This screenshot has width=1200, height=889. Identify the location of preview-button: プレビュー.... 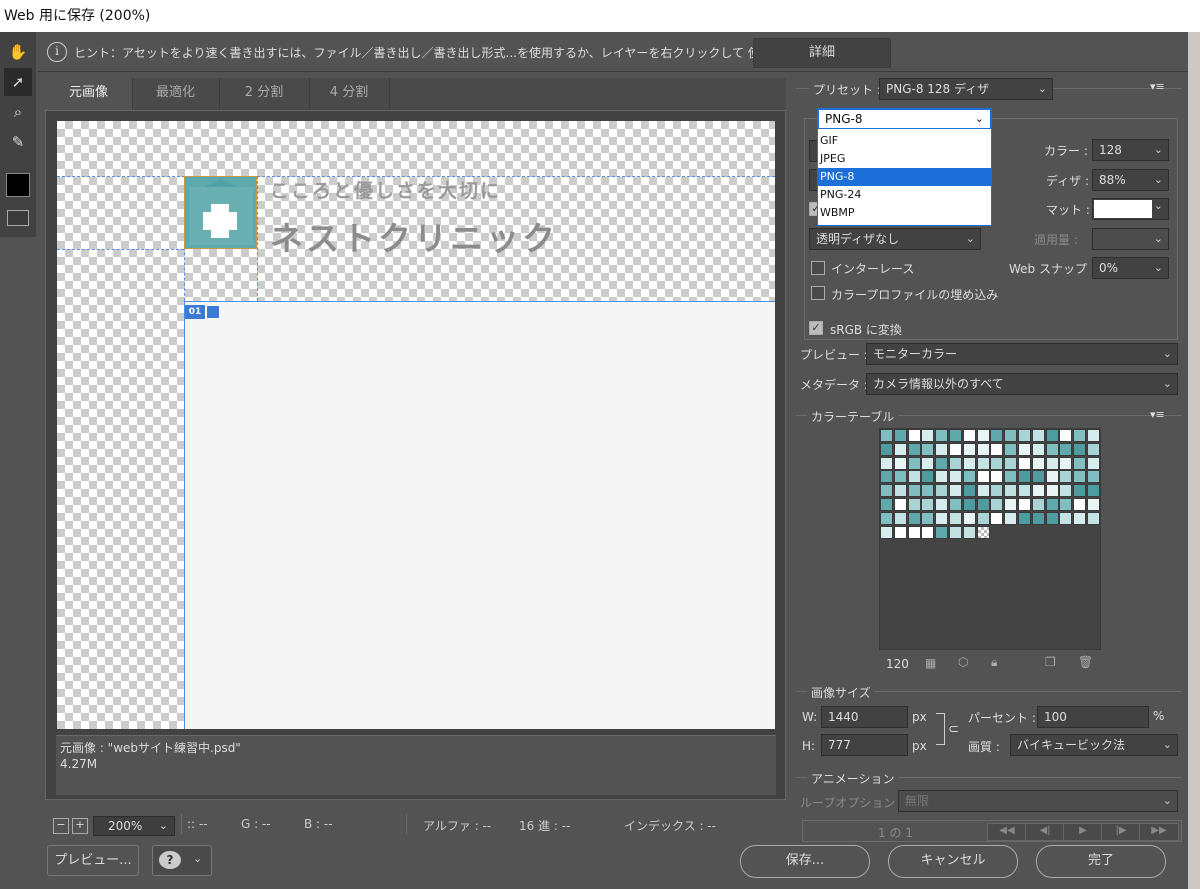
(93, 860).